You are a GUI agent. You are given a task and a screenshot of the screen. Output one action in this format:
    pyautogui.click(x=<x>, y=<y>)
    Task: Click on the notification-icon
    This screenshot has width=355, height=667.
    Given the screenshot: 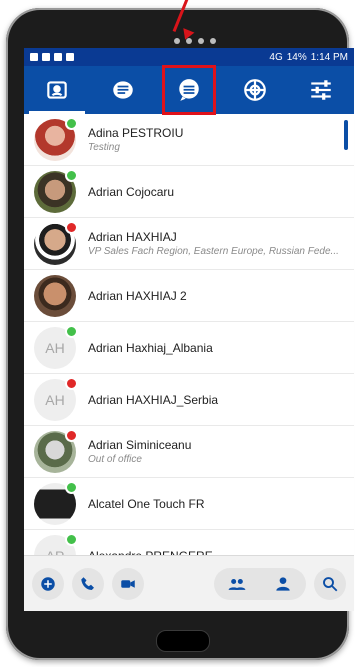 What is the action you would take?
    pyautogui.click(x=34, y=57)
    